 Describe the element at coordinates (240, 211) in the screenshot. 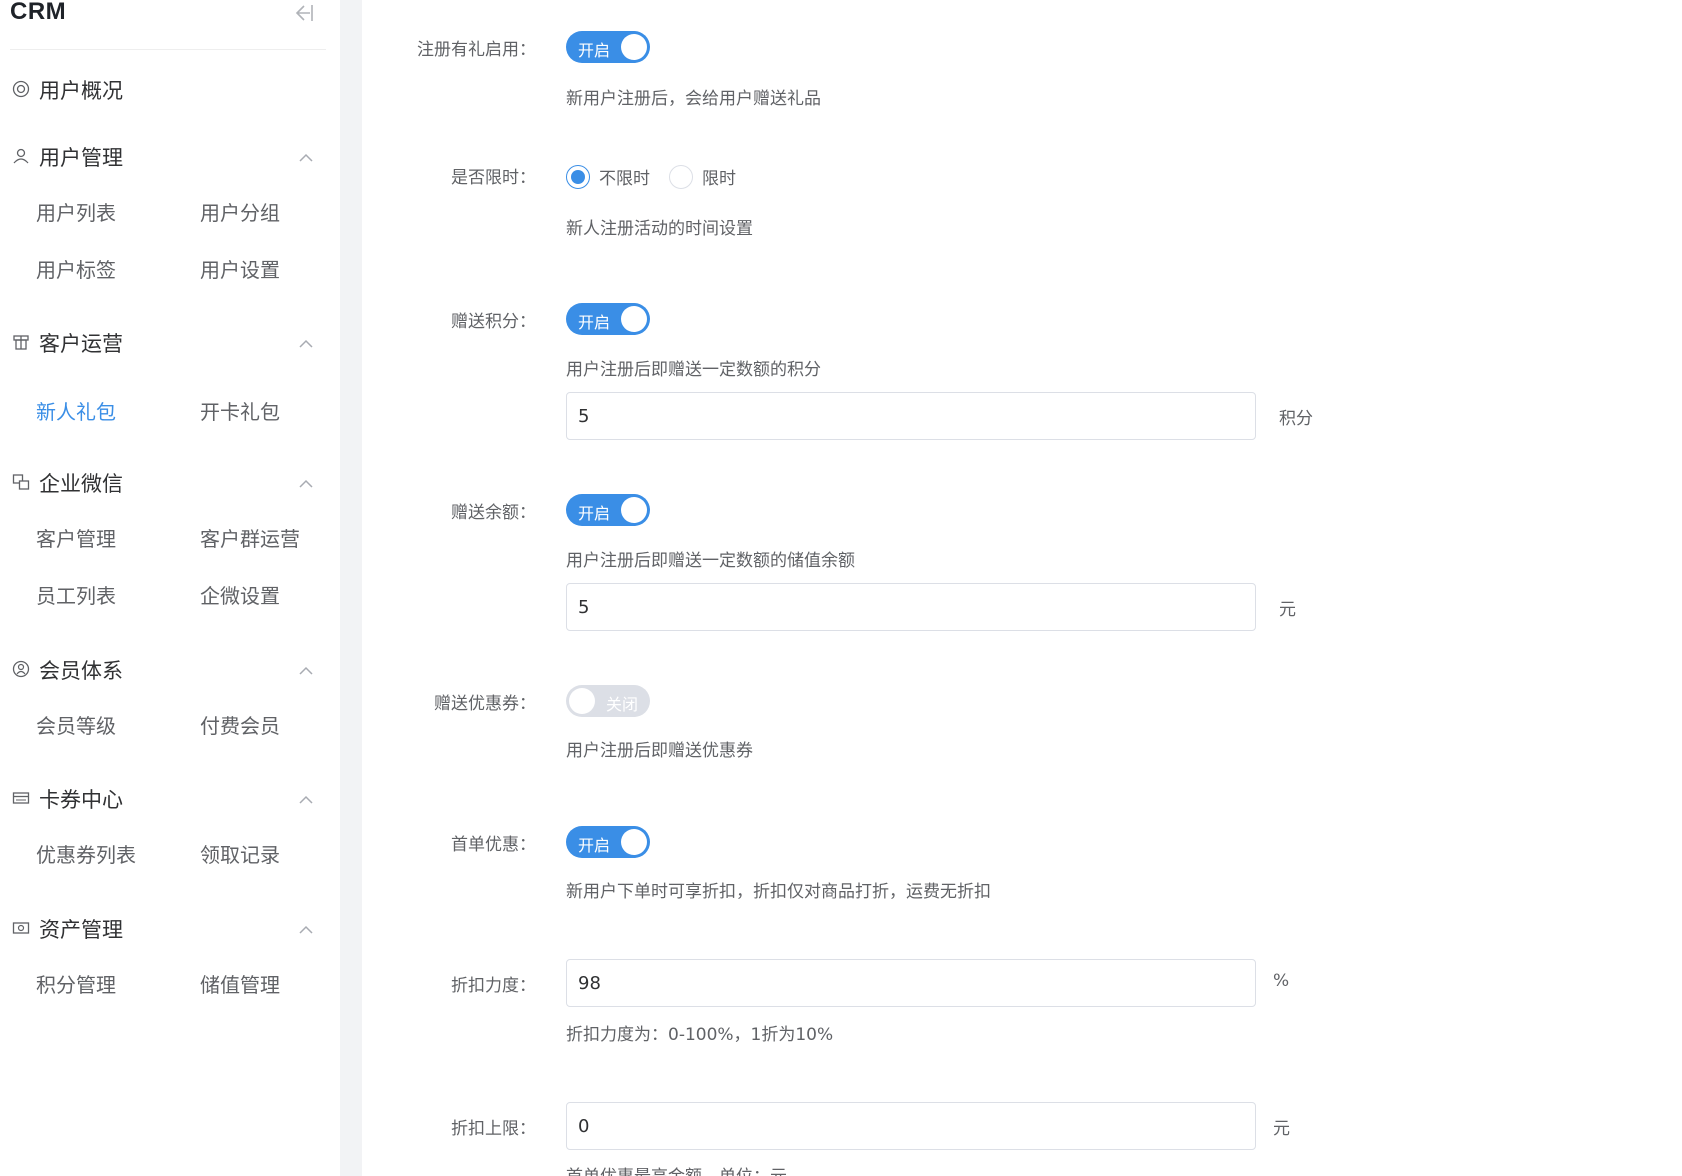

I see `sidebar-item-user-group: 用户分组` at that location.